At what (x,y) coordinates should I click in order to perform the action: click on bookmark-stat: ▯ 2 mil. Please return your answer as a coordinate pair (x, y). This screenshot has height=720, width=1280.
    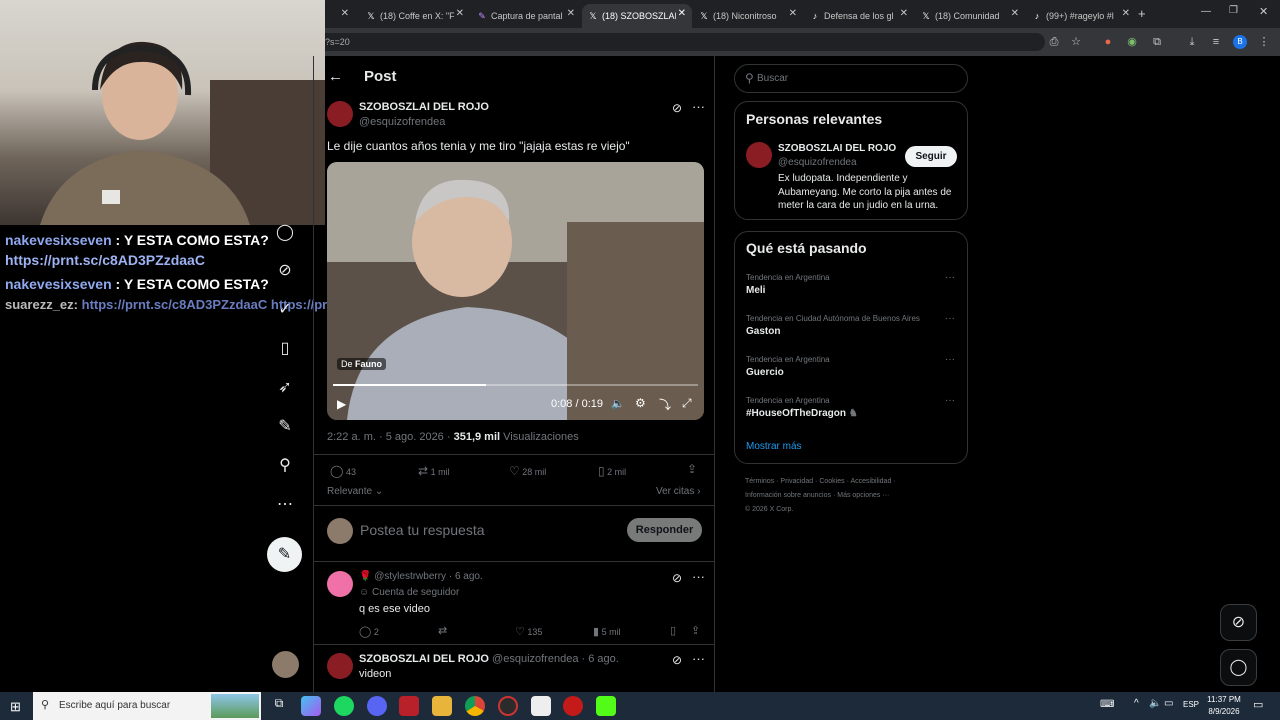
    Looking at the image, I should click on (612, 471).